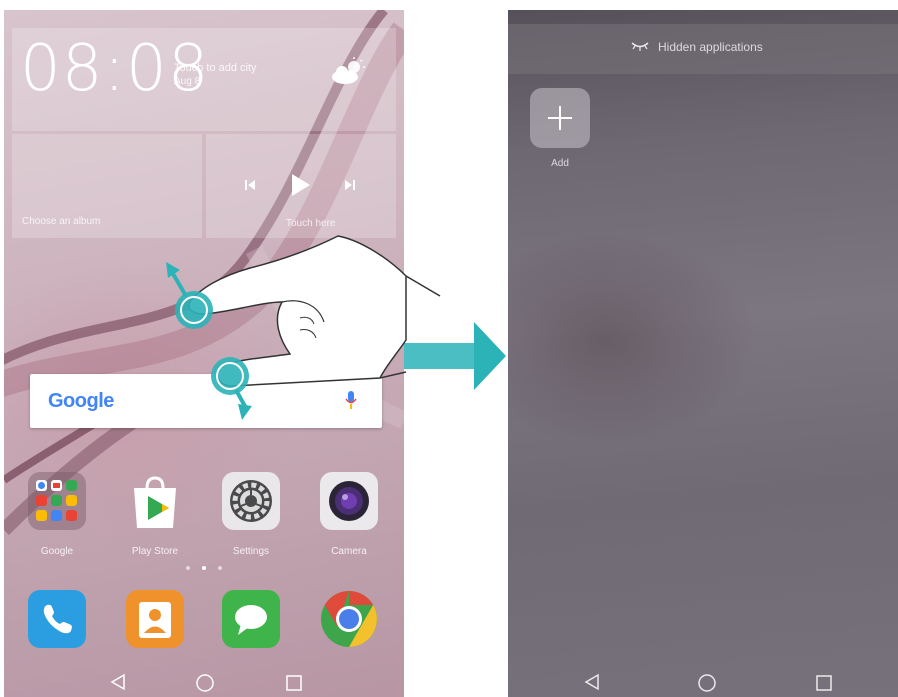 This screenshot has height=697, width=898. Describe the element at coordinates (189, 295) in the screenshot. I see `upper-touch-point-icon` at that location.